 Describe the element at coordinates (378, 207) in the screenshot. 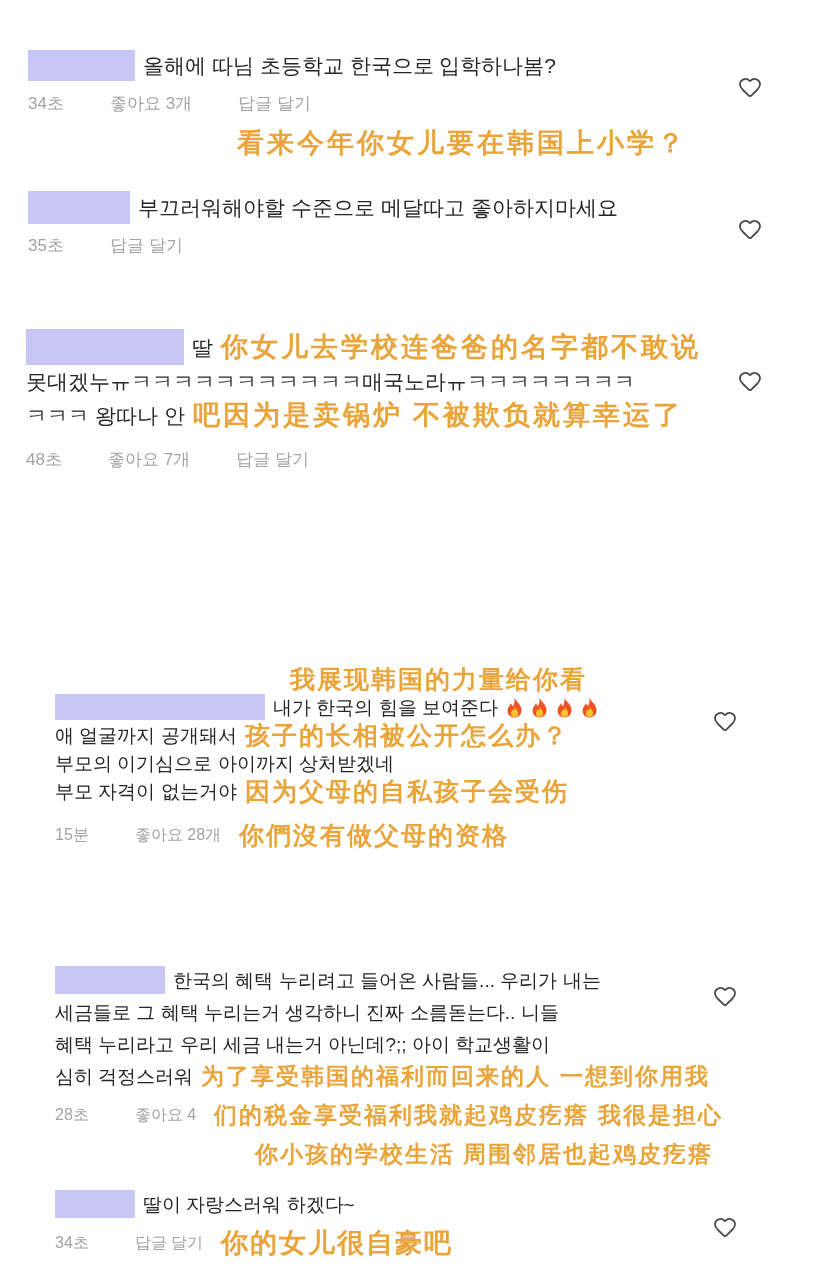

I see `comment-text: 부끄러워해야할 수준으로 메달따고 좋아하지마세요` at that location.